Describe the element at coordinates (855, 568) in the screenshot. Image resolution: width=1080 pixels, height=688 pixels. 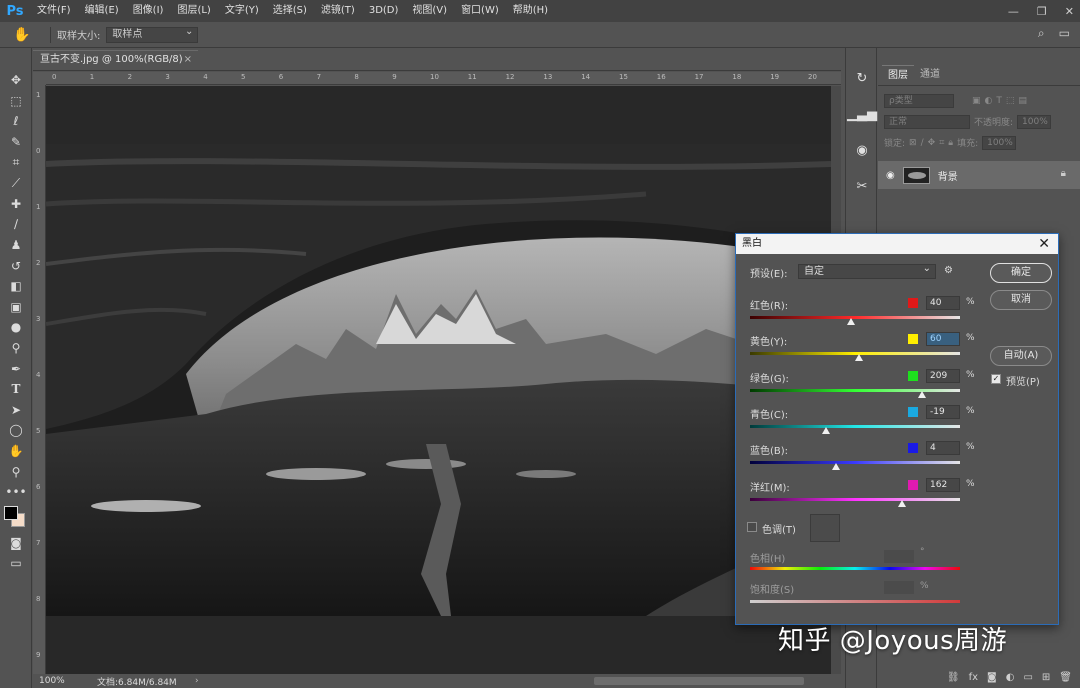
I see `hue-slider` at that location.